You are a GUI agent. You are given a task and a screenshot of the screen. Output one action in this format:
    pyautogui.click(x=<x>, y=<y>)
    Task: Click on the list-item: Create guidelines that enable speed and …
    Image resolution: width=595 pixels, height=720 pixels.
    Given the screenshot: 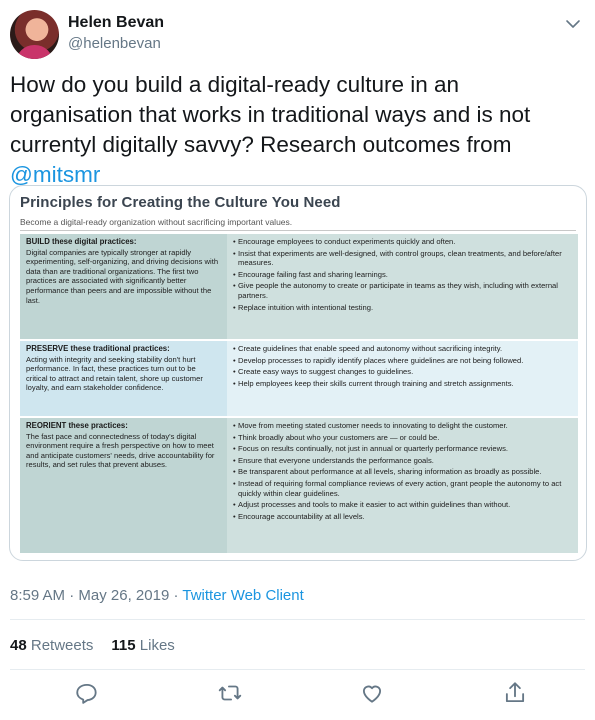 What is the action you would take?
    pyautogui.click(x=402, y=349)
    